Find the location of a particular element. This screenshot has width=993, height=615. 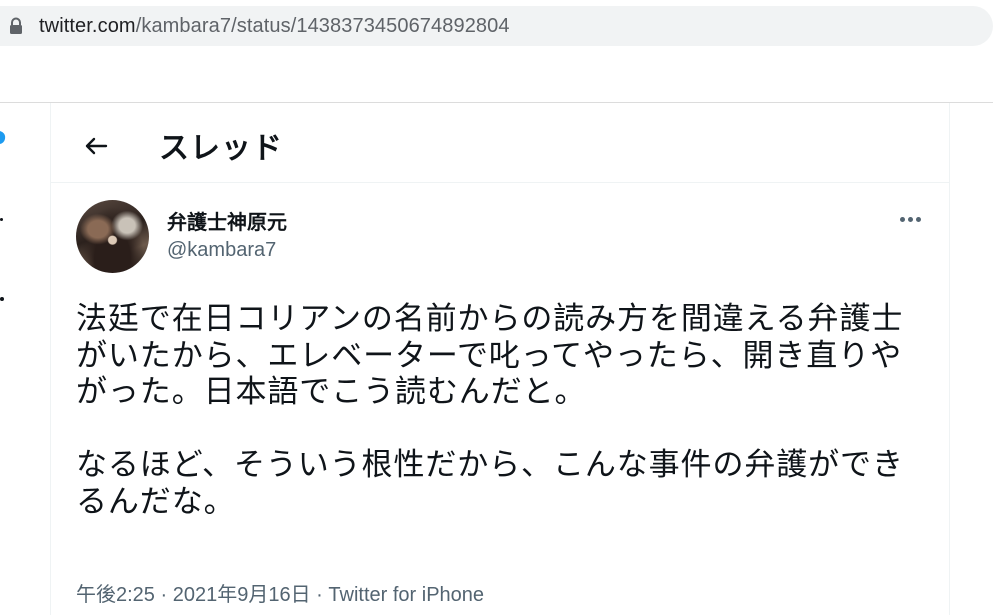

left-sidebar is located at coordinates (25, 359).